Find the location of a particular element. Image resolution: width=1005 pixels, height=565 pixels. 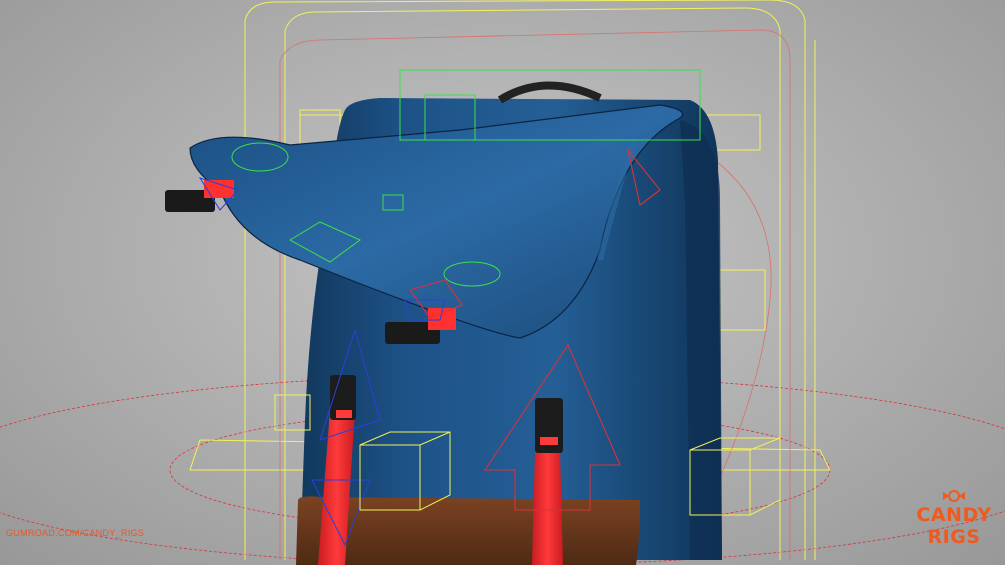

candy-icon is located at coordinates (954, 496).